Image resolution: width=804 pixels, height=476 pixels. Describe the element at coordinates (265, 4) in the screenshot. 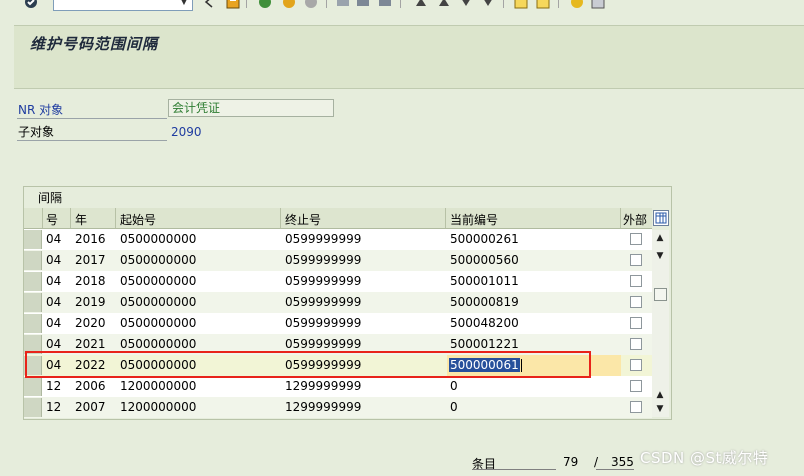

I see `back-icon` at that location.